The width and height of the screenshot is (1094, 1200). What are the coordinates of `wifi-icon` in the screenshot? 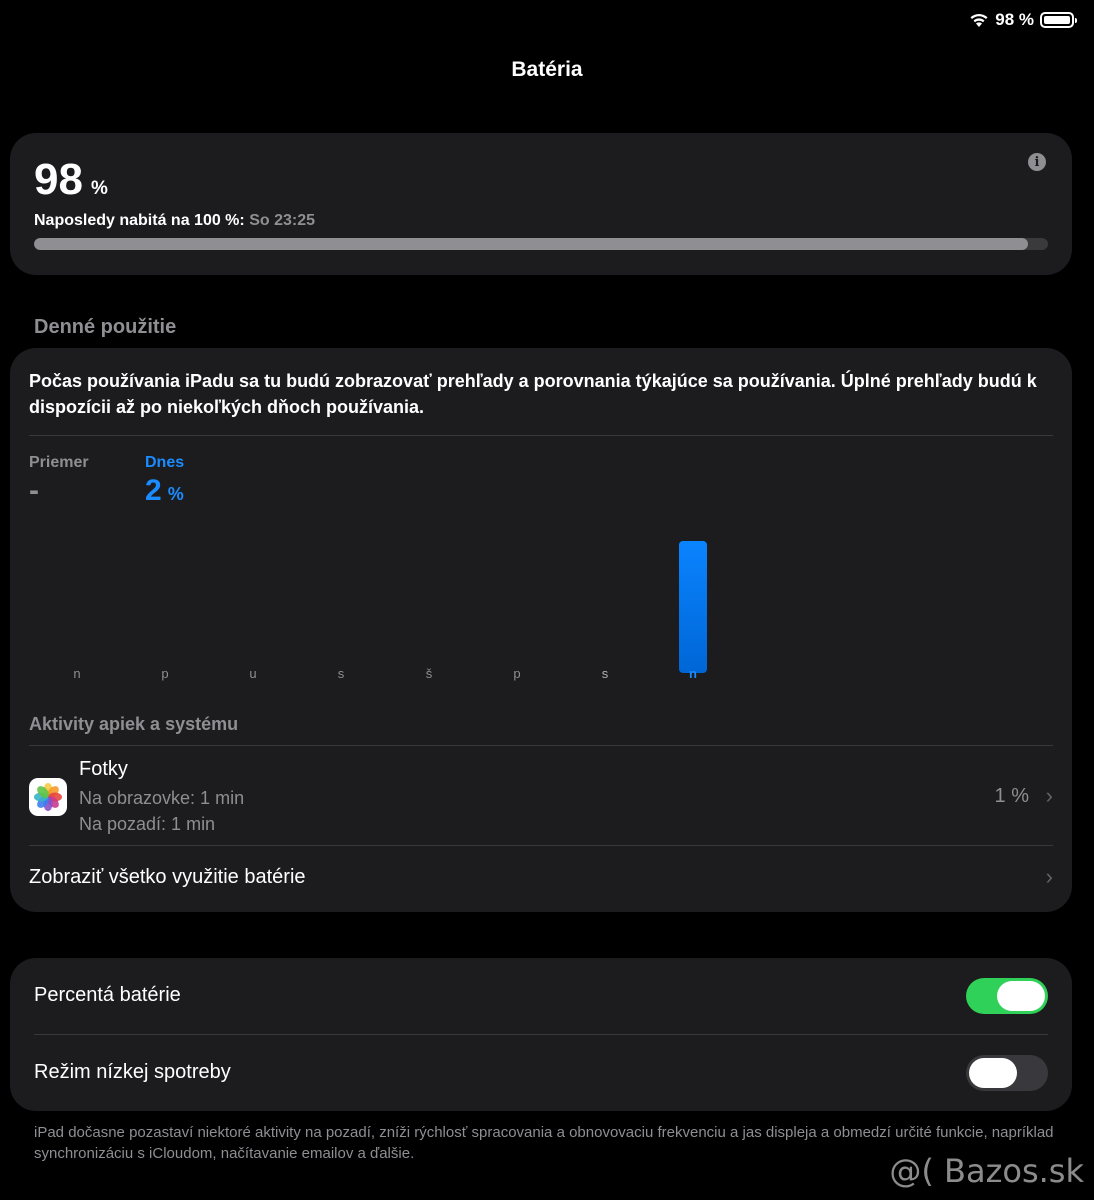 It's located at (979, 20).